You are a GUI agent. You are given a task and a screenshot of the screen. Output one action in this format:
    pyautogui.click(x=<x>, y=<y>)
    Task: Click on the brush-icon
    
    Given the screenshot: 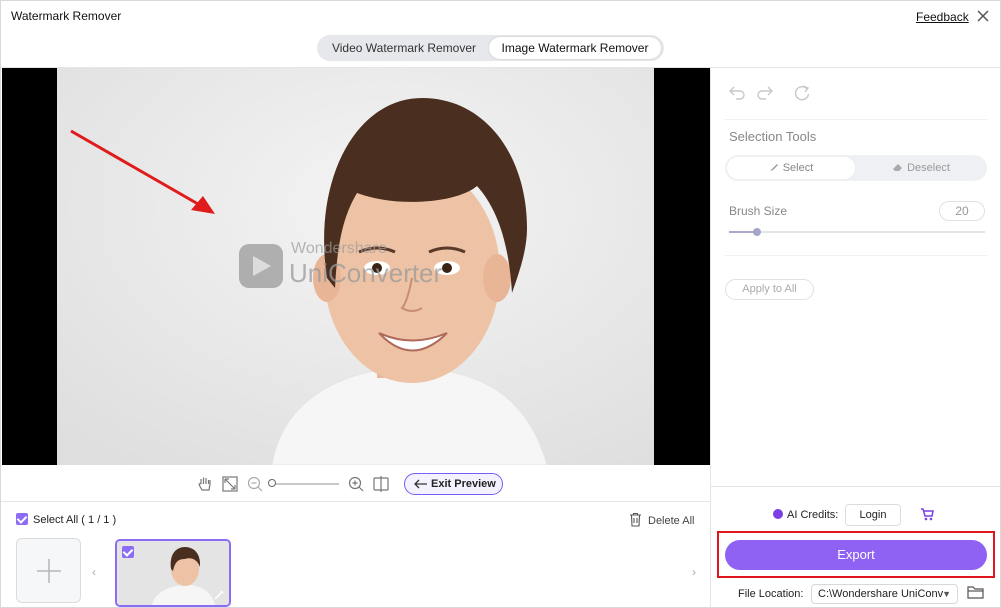 What is the action you would take?
    pyautogui.click(x=773, y=167)
    